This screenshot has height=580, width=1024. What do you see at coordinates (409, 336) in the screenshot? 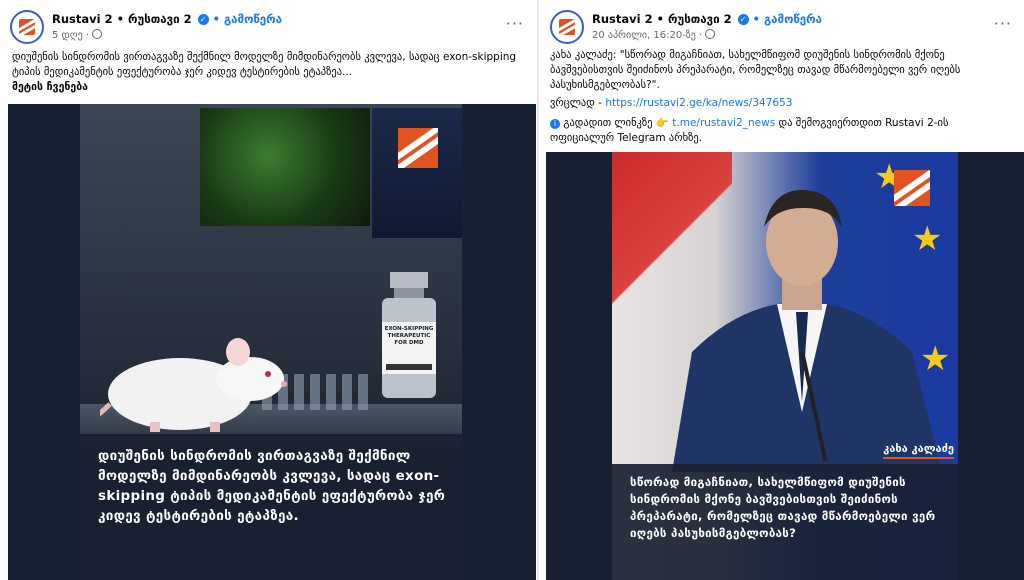
I see `vial-label: EXON-SKIPPING THERAPEUTIC FOR DMD` at bounding box center [409, 336].